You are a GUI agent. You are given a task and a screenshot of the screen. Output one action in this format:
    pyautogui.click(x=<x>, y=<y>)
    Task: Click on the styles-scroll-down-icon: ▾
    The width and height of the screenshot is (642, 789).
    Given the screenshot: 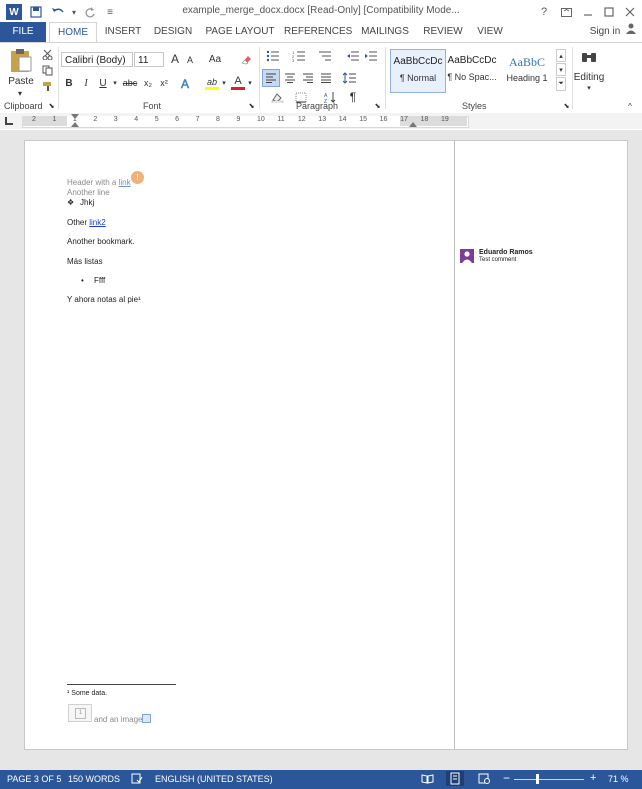 What is the action you would take?
    pyautogui.click(x=561, y=69)
    